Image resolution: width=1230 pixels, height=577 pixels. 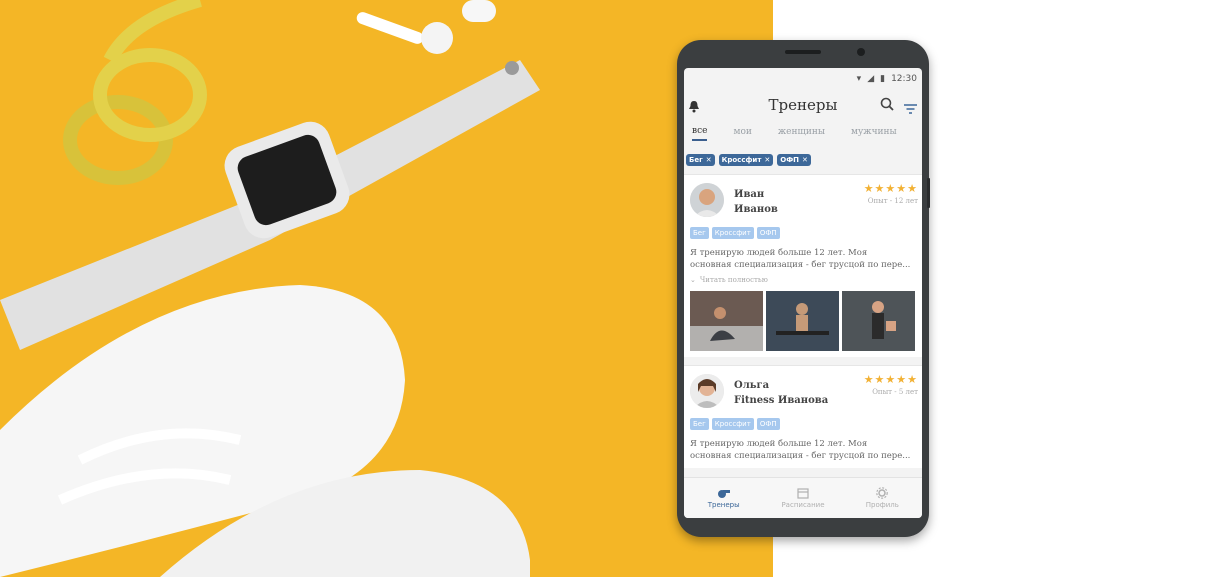 I want to click on nav-schedule: Расписание, so click(x=802, y=498).